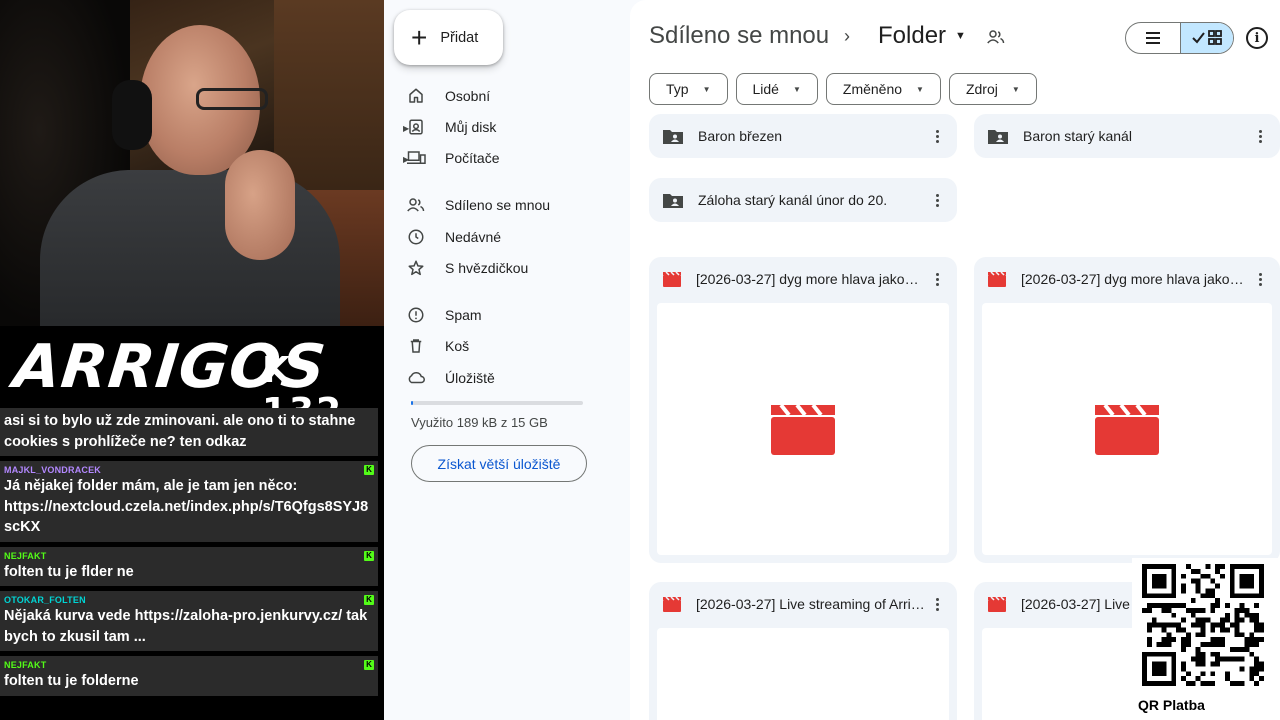 Image resolution: width=1280 pixels, height=720 pixels. What do you see at coordinates (189, 677) in the screenshot?
I see `chat-message: NEJFAKT K folten tu je folderne` at bounding box center [189, 677].